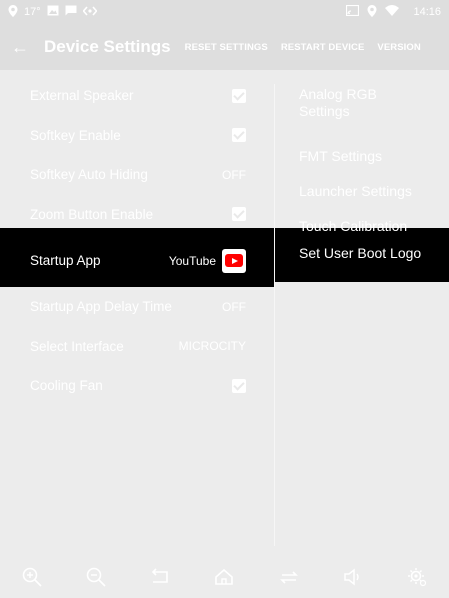 The width and height of the screenshot is (449, 598). Describe the element at coordinates (160, 582) in the screenshot. I see `back-icon` at that location.